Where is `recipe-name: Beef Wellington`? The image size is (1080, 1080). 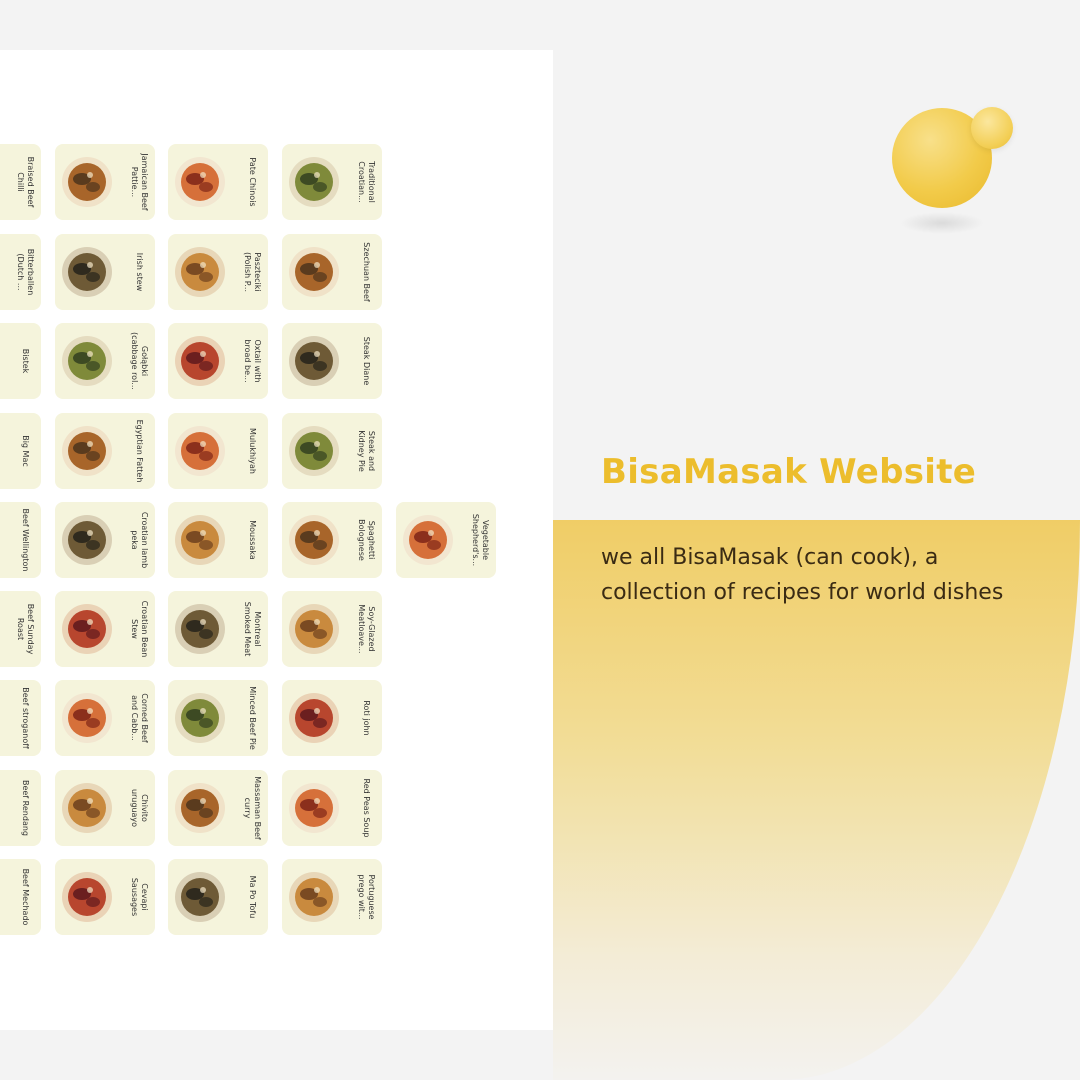 recipe-name: Beef Wellington is located at coordinates (25, 540).